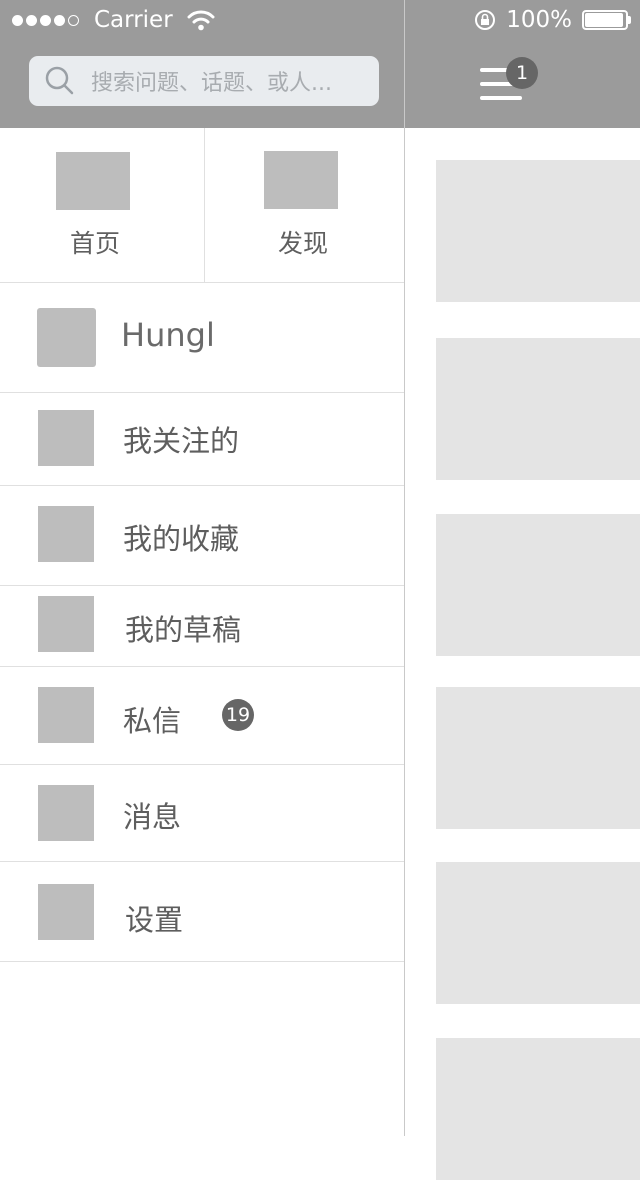 Image resolution: width=640 pixels, height=1180 pixels. I want to click on status-bar-left: Carrier, so click(113, 20).